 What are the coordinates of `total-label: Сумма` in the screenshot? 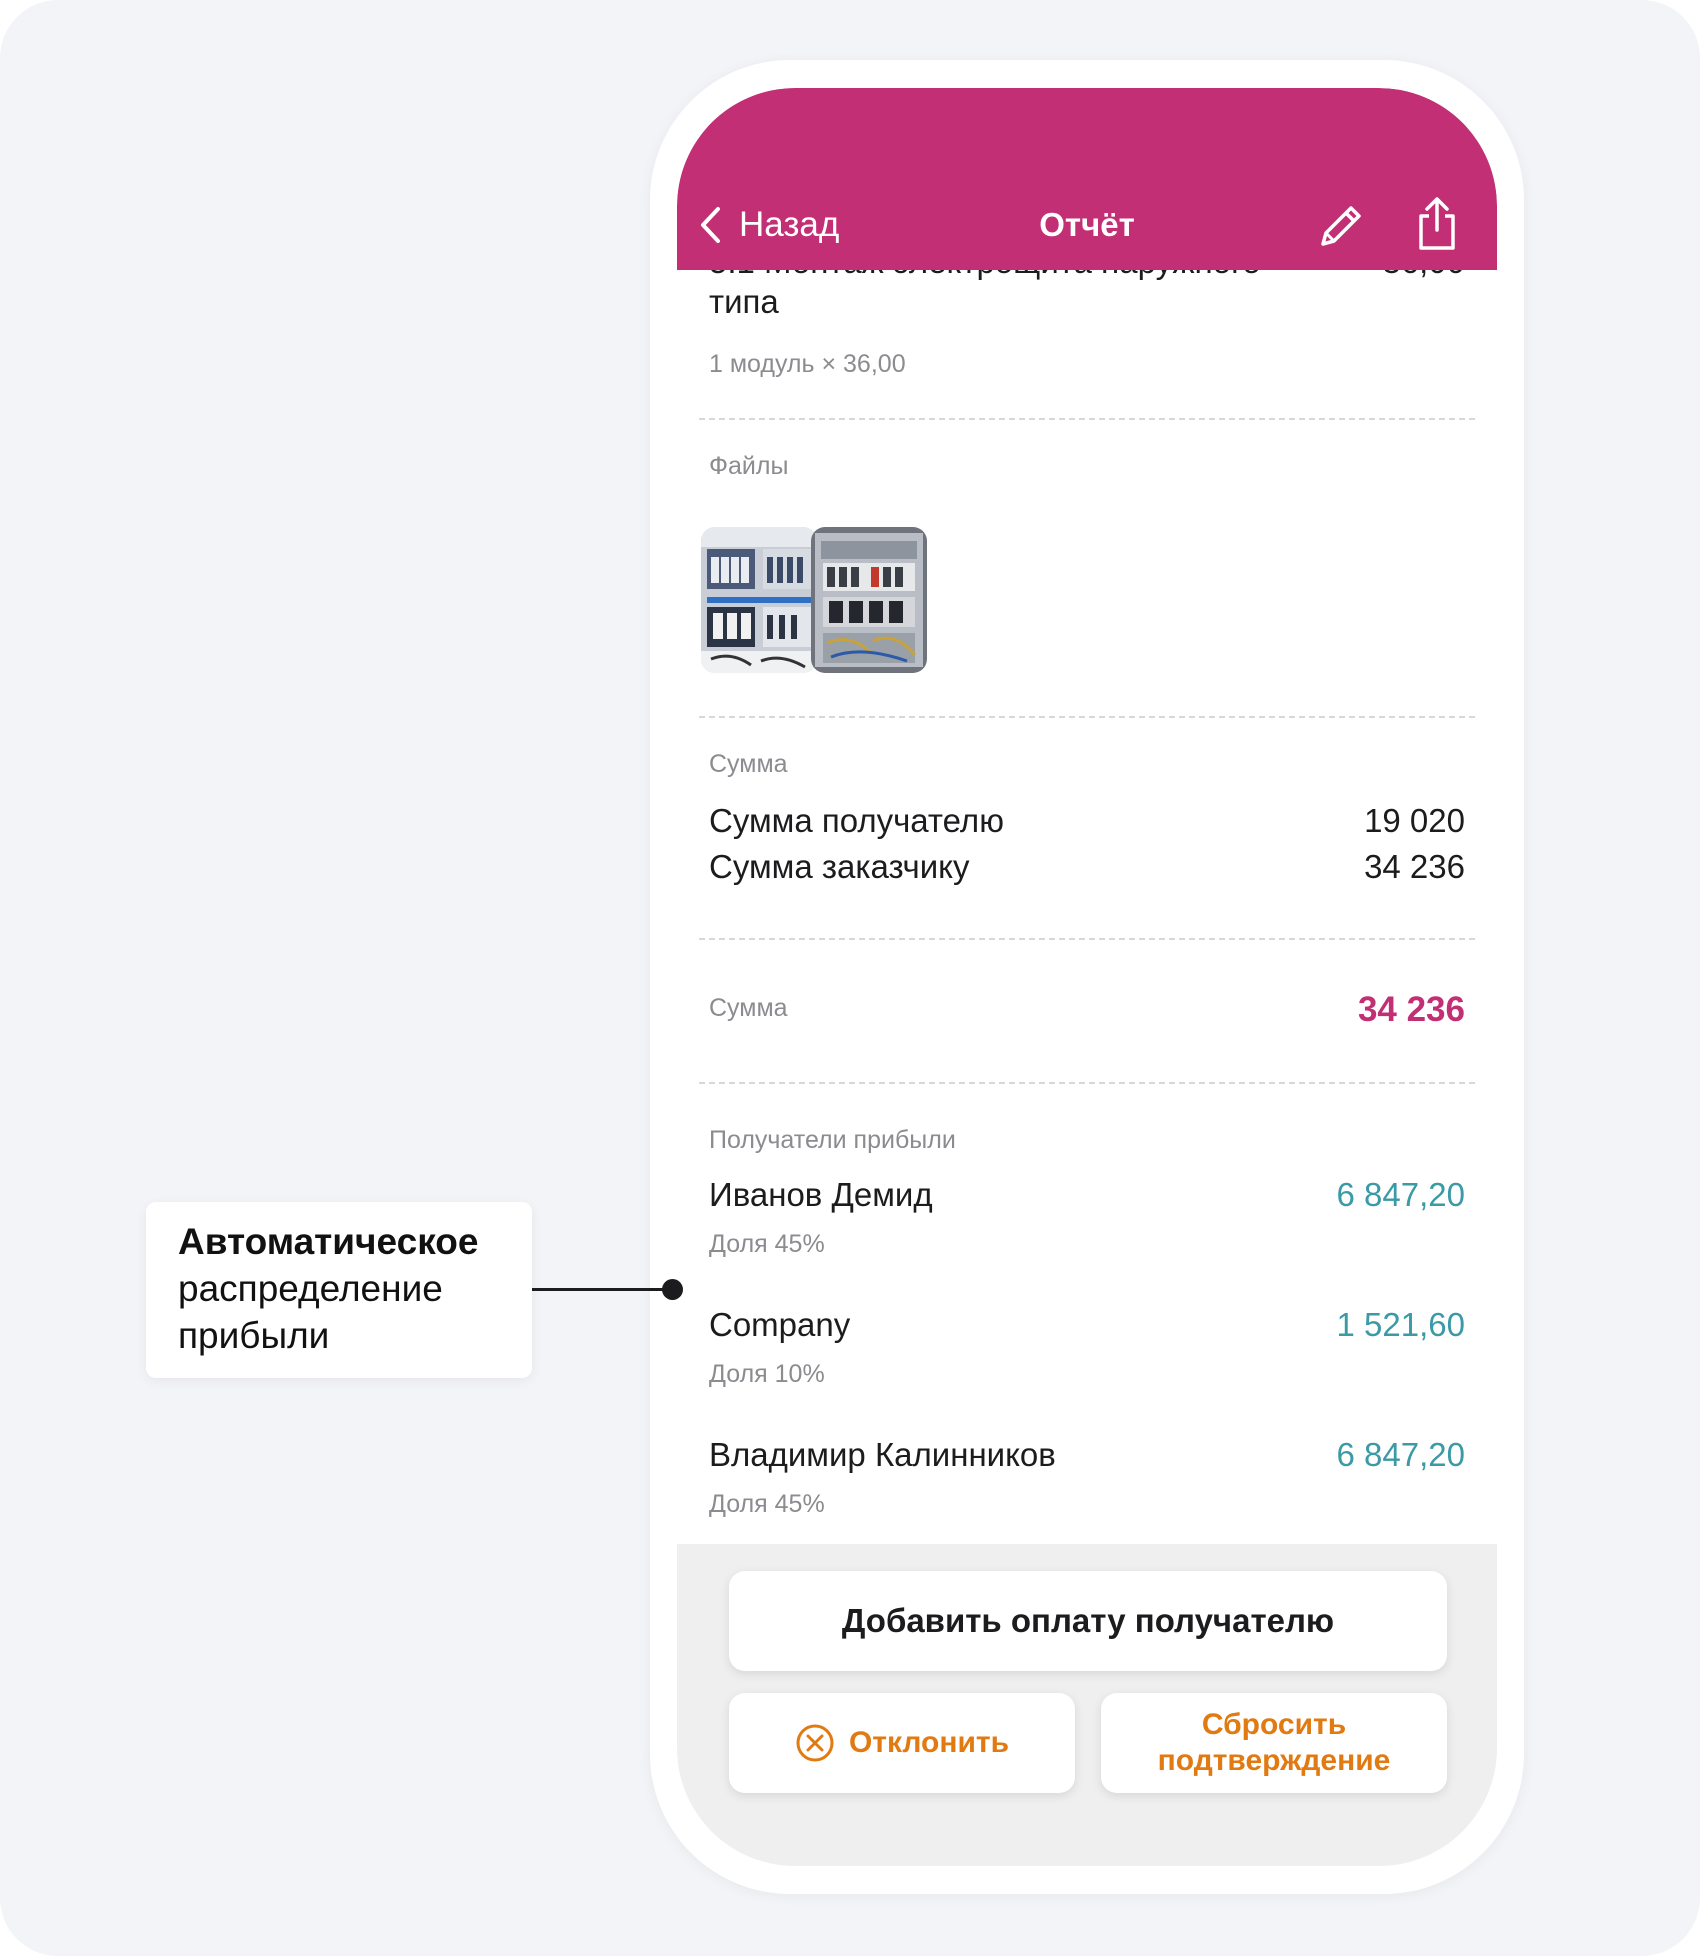 It's located at (748, 1008).